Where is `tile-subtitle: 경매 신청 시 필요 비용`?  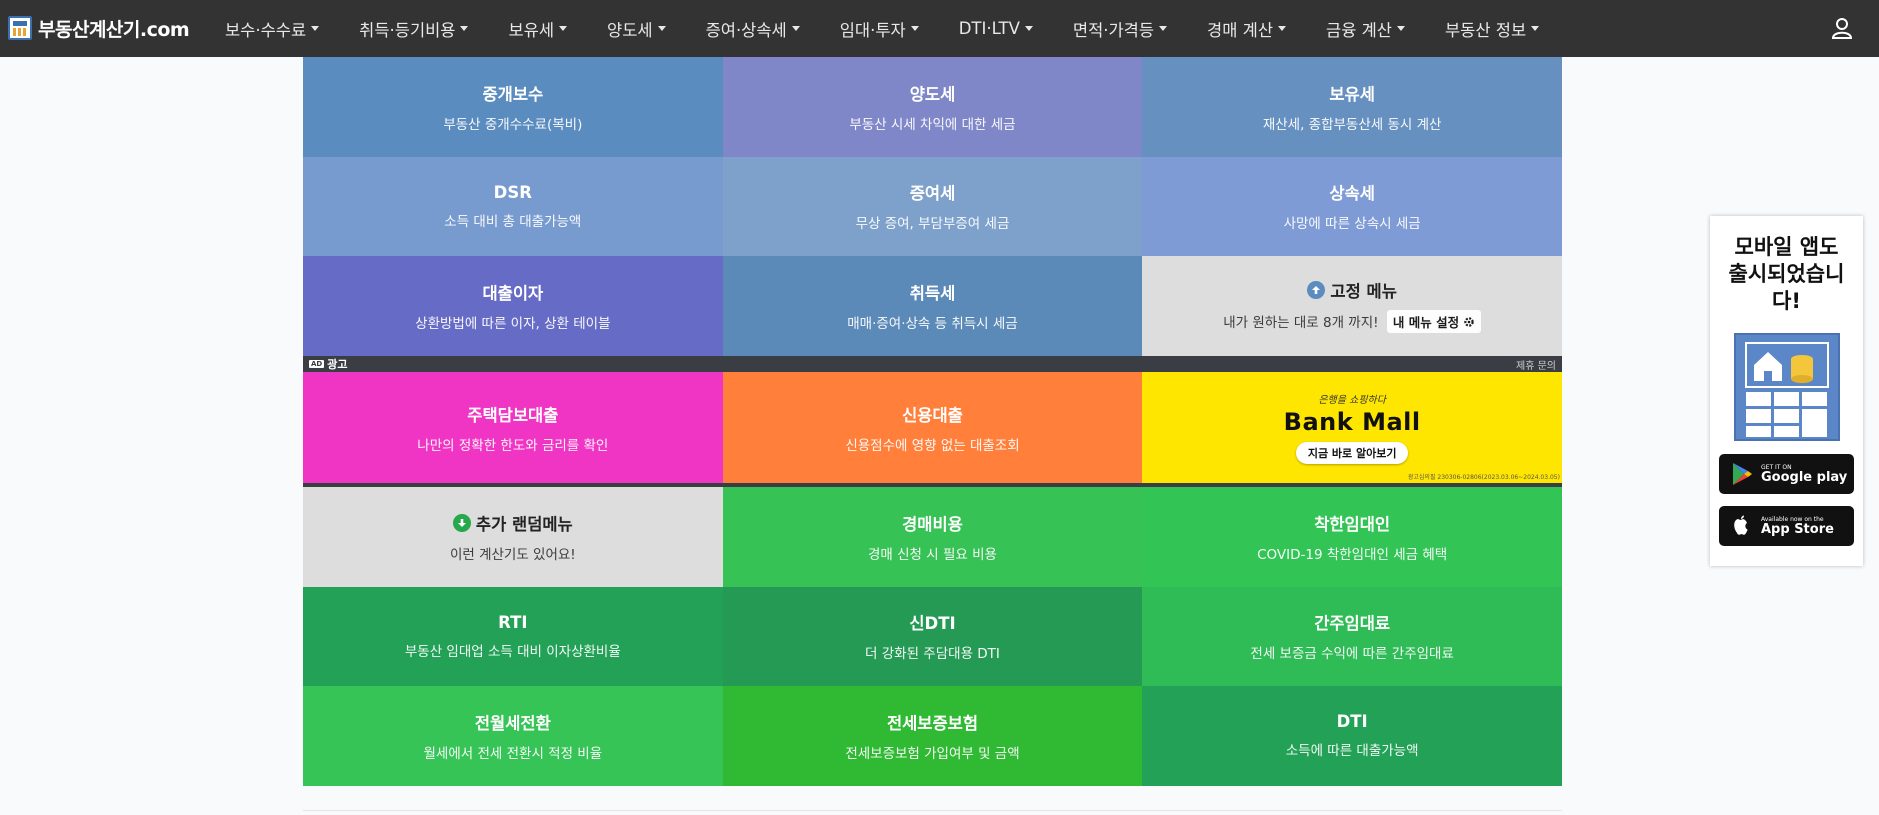 tile-subtitle: 경매 신청 시 필요 비용 is located at coordinates (932, 554).